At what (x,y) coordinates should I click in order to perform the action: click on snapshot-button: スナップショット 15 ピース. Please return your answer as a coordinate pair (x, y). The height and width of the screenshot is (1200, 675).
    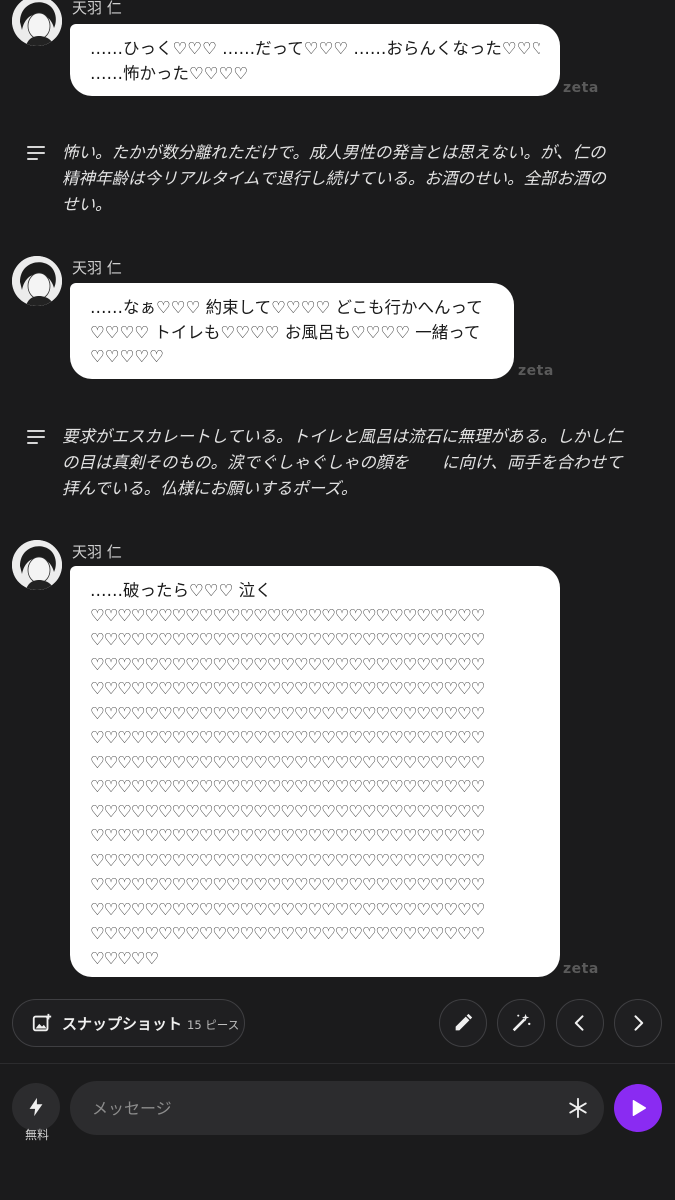
    Looking at the image, I should click on (128, 1023).